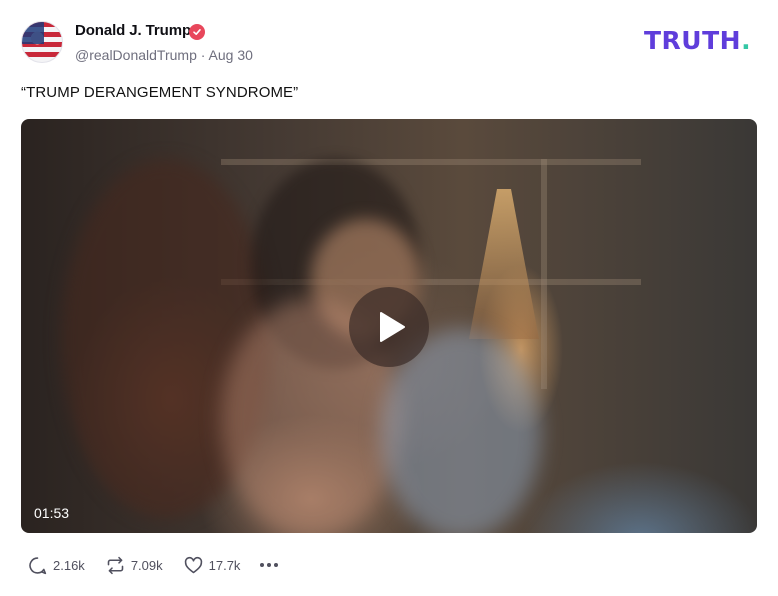  What do you see at coordinates (231, 55) in the screenshot?
I see `post-date: Aug 30` at bounding box center [231, 55].